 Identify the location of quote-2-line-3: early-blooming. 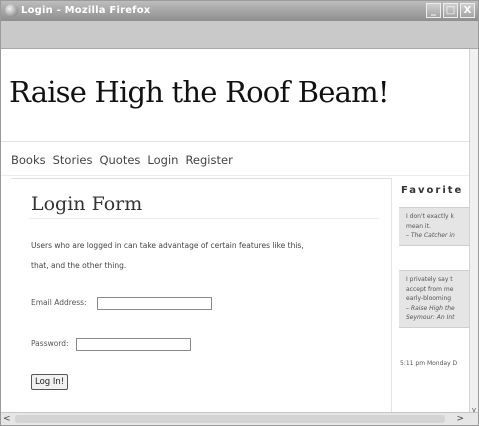
(429, 298).